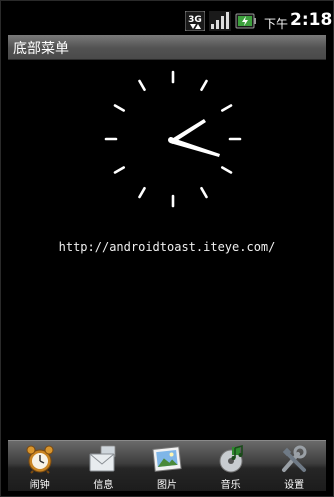 This screenshot has width=334, height=497. Describe the element at coordinates (276, 24) in the screenshot. I see `status-ampm: 下午` at that location.